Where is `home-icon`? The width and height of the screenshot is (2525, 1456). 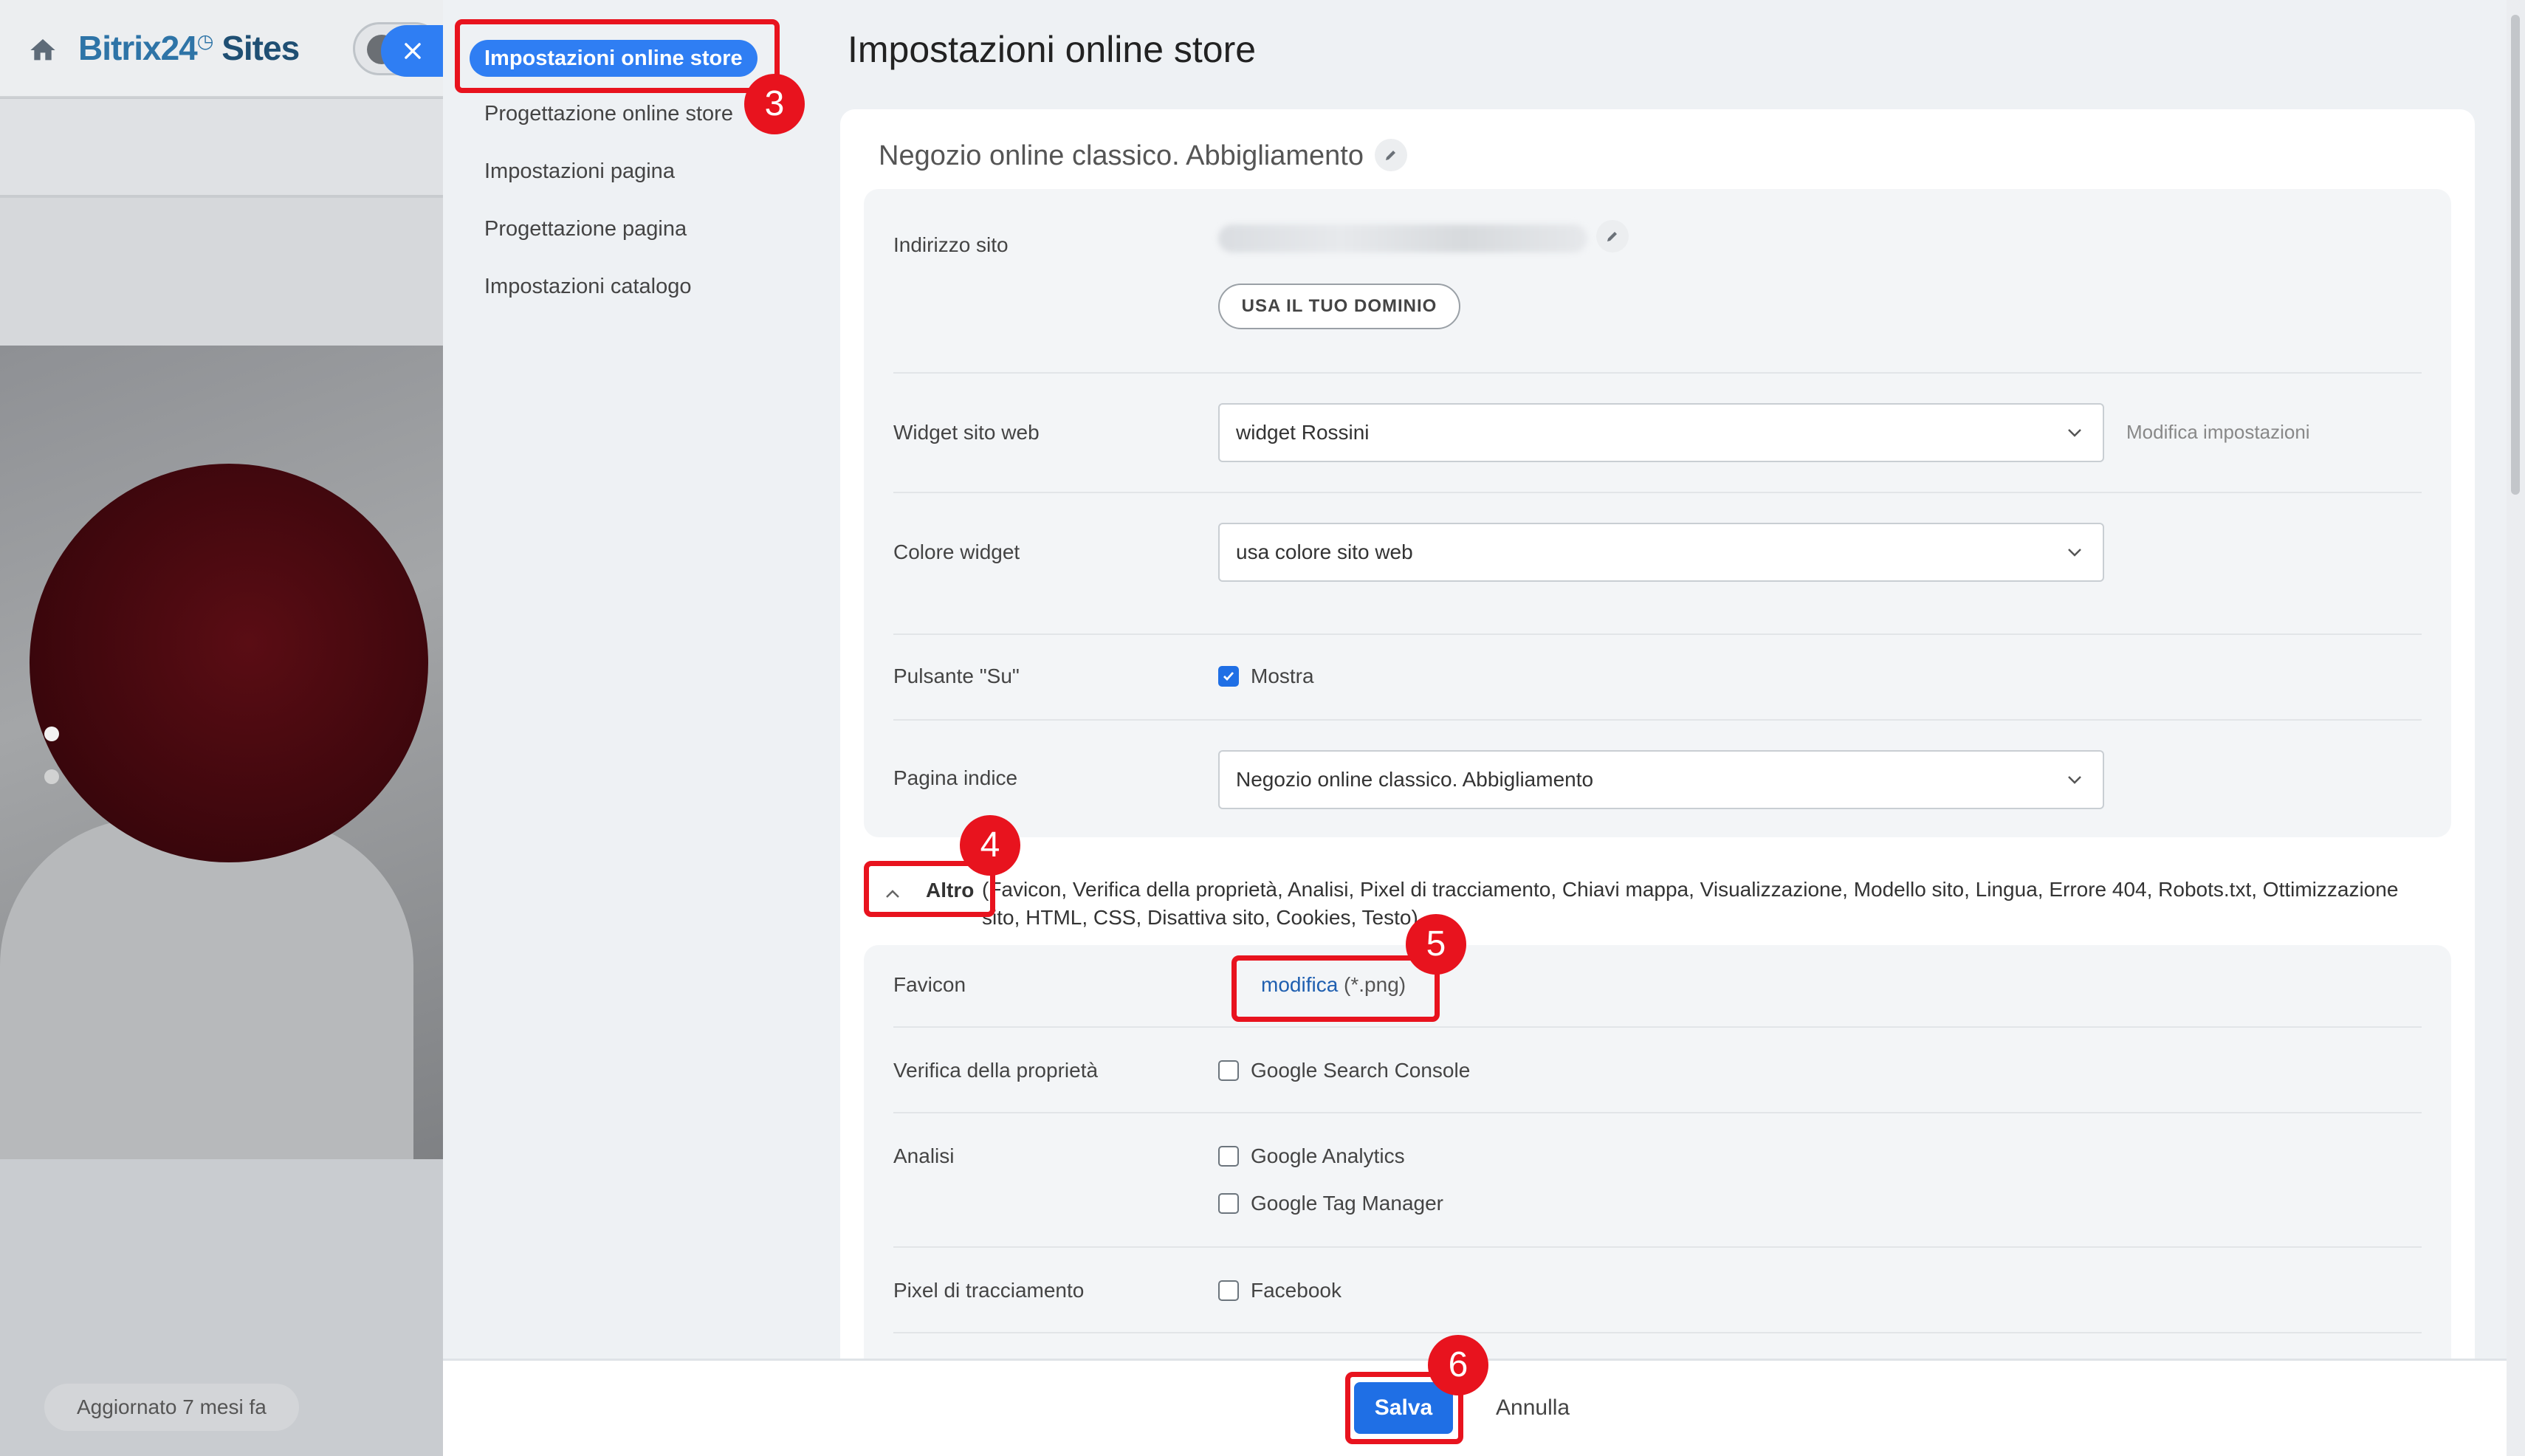
home-icon is located at coordinates (43, 50).